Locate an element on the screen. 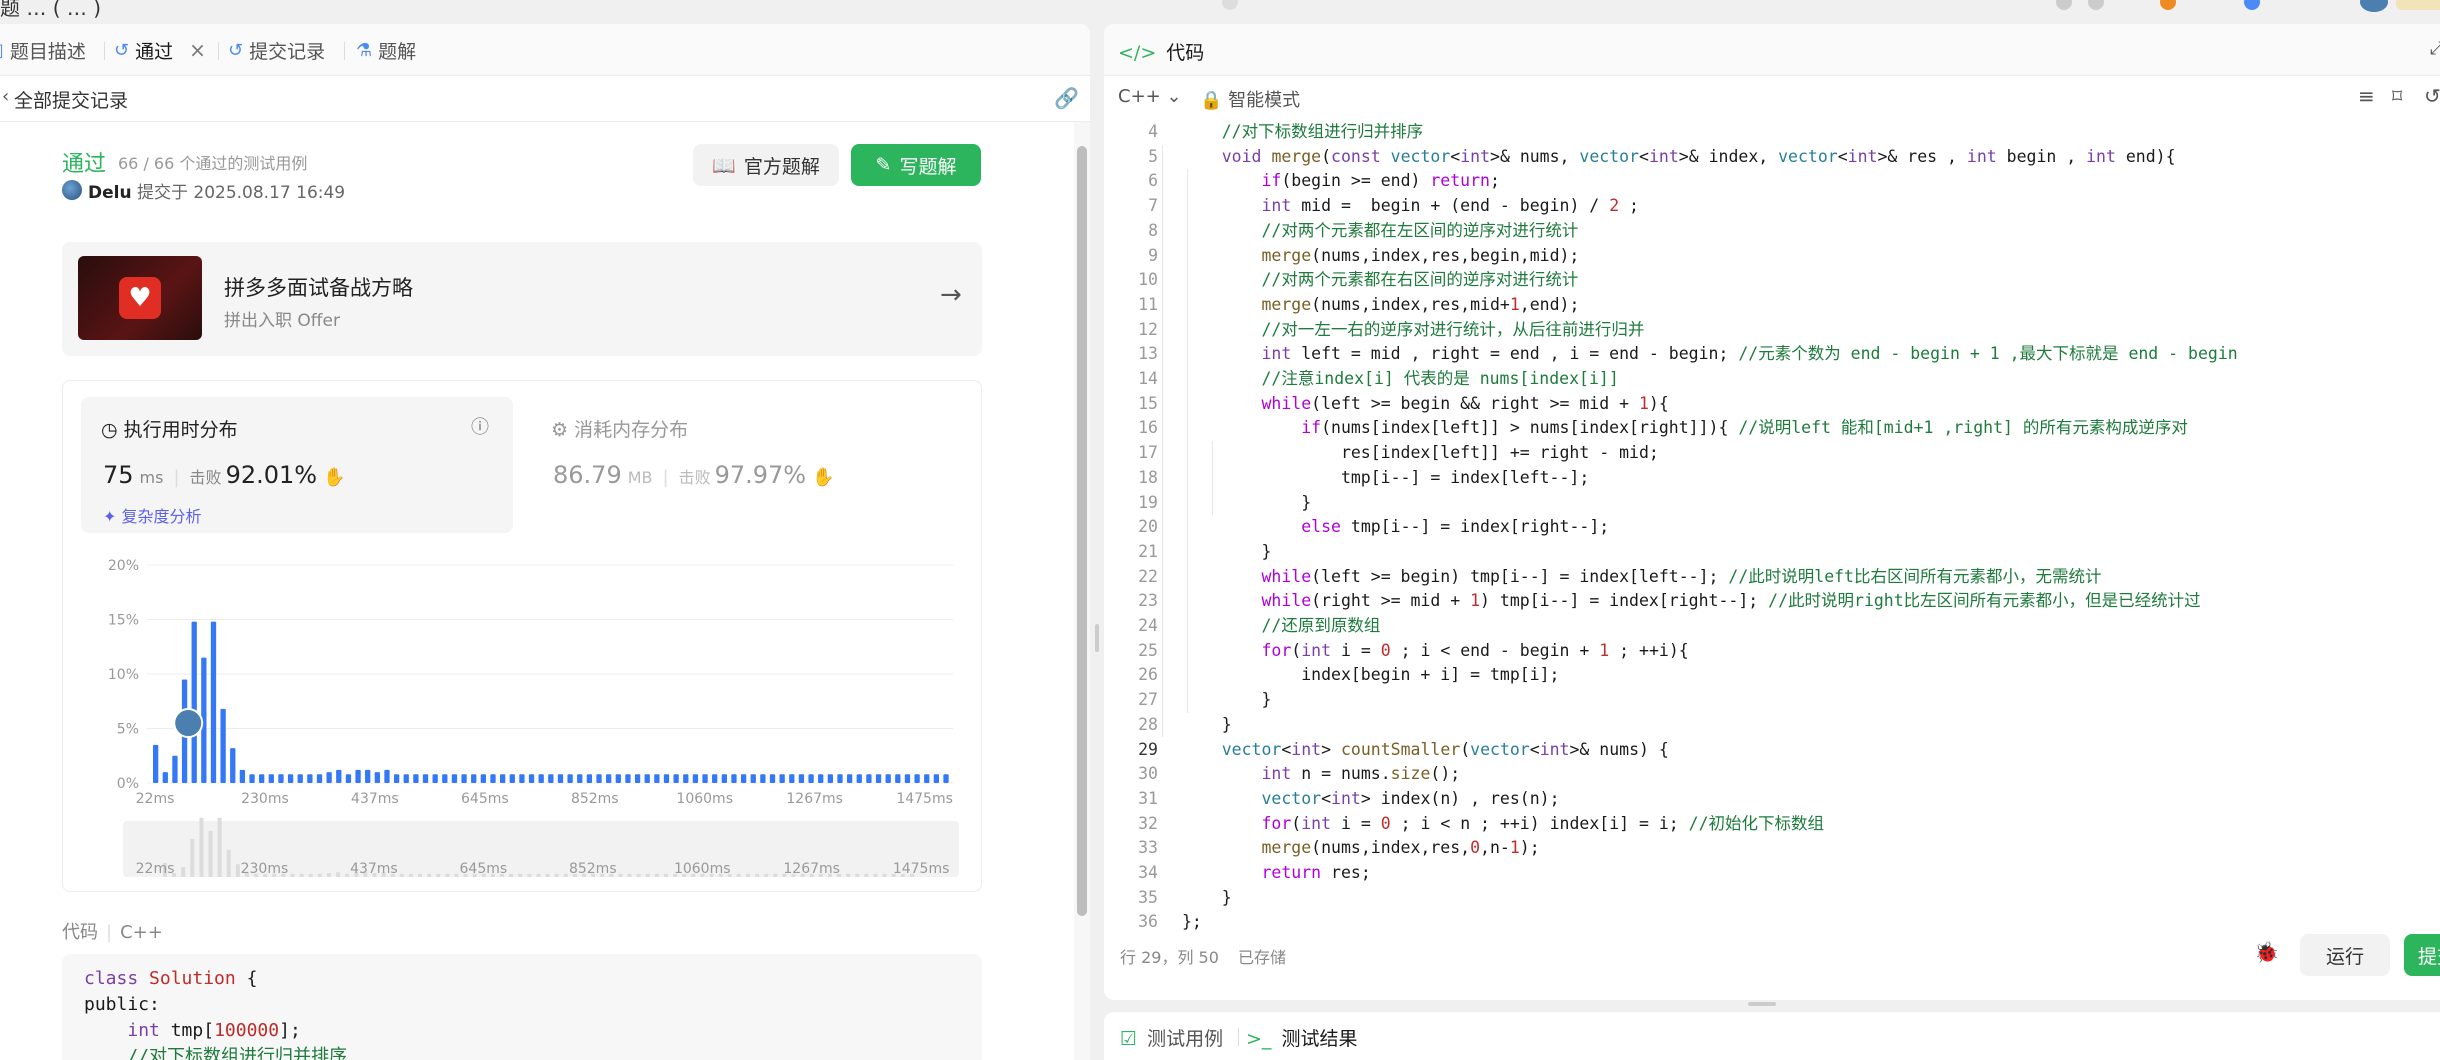 Image resolution: width=2440 pixels, height=1060 pixels. scrollbar-thumb is located at coordinates (1082, 531).